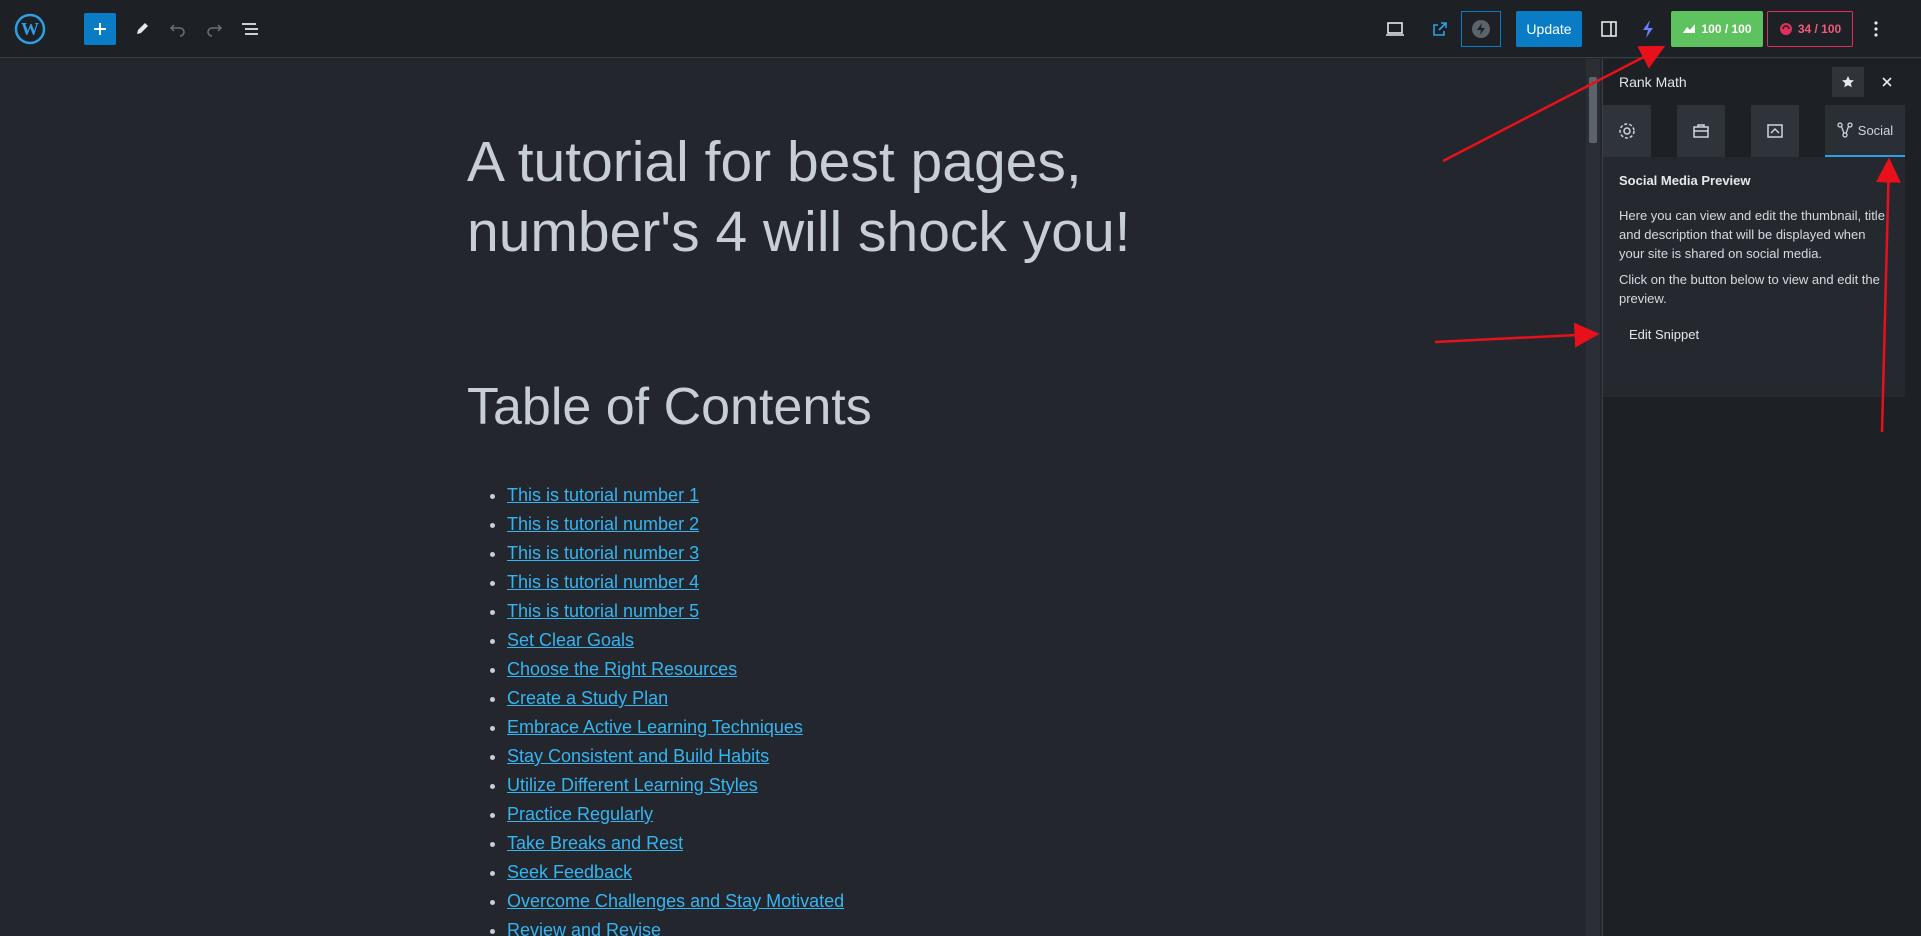 The height and width of the screenshot is (936, 1921). I want to click on undo-icon, so click(177, 30).